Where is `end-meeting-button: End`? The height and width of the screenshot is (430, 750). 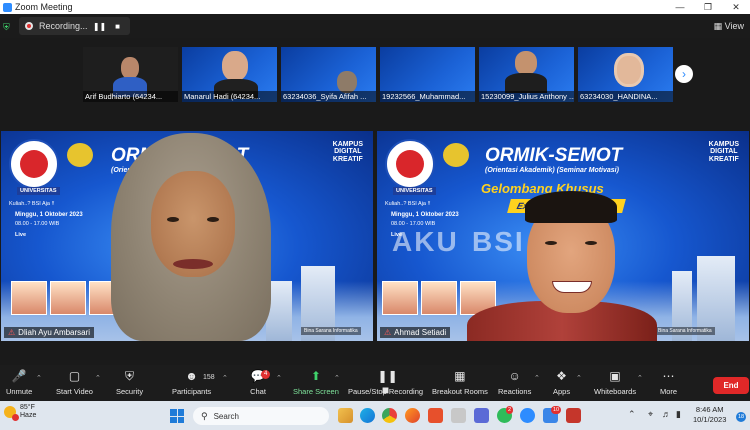 end-meeting-button: End is located at coordinates (731, 385).